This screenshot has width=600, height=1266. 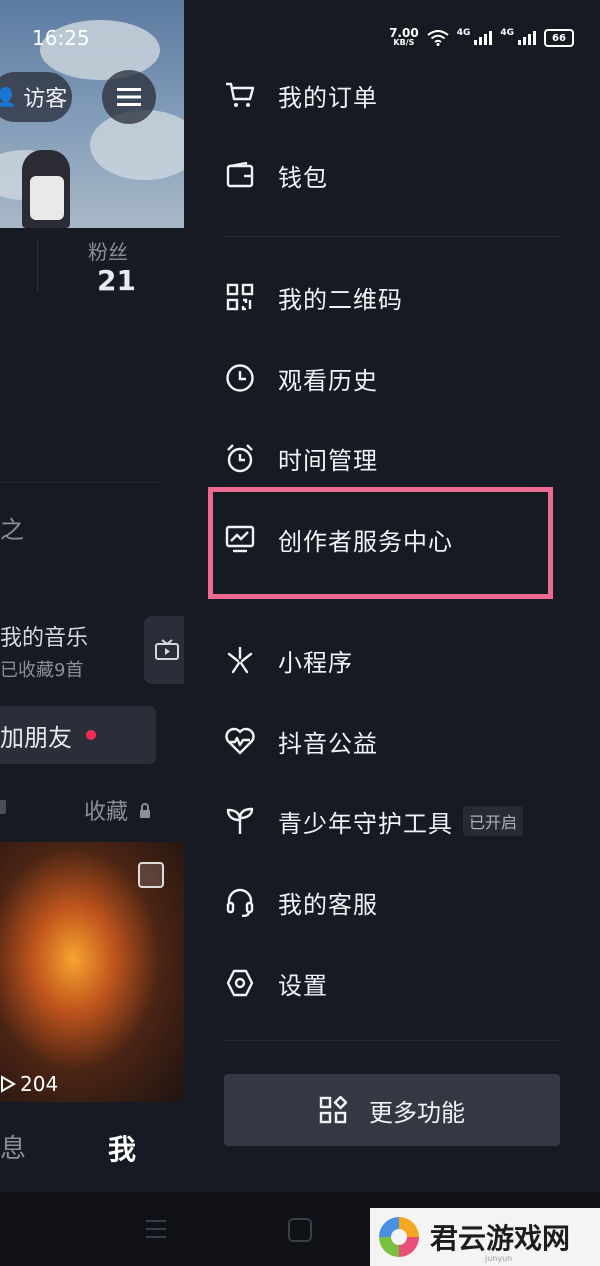 I want to click on menu-item-label: 我的客服, so click(x=328, y=904).